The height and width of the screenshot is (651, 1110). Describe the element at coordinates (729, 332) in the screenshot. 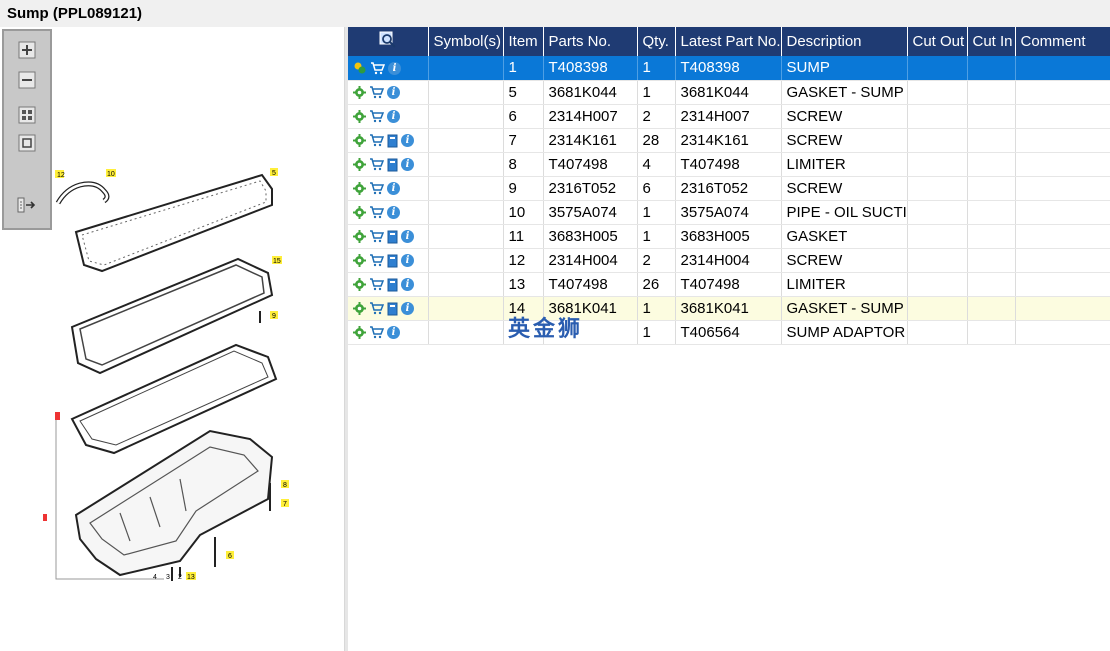

I see `table-row: i 1 T406564 SUMP ADAPTOR` at that location.